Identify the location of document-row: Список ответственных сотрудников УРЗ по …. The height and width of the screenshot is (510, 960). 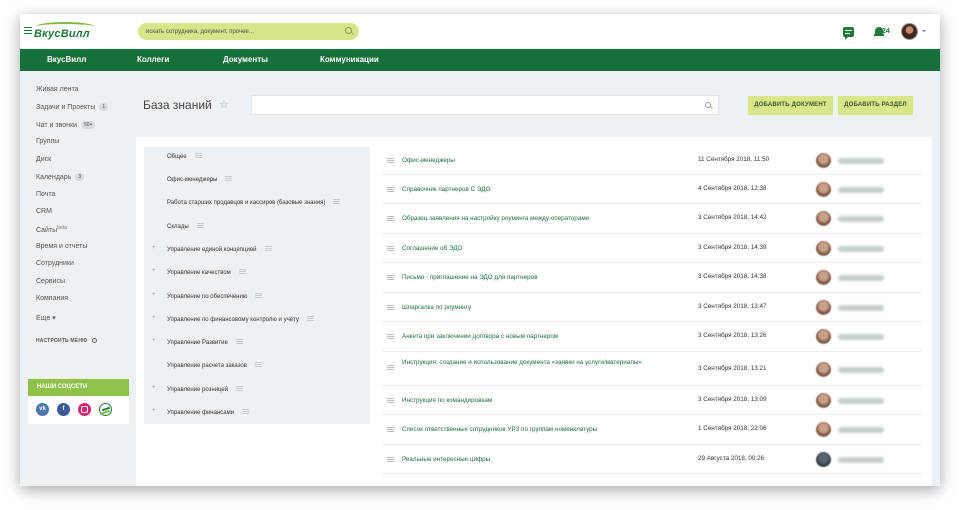
(652, 430).